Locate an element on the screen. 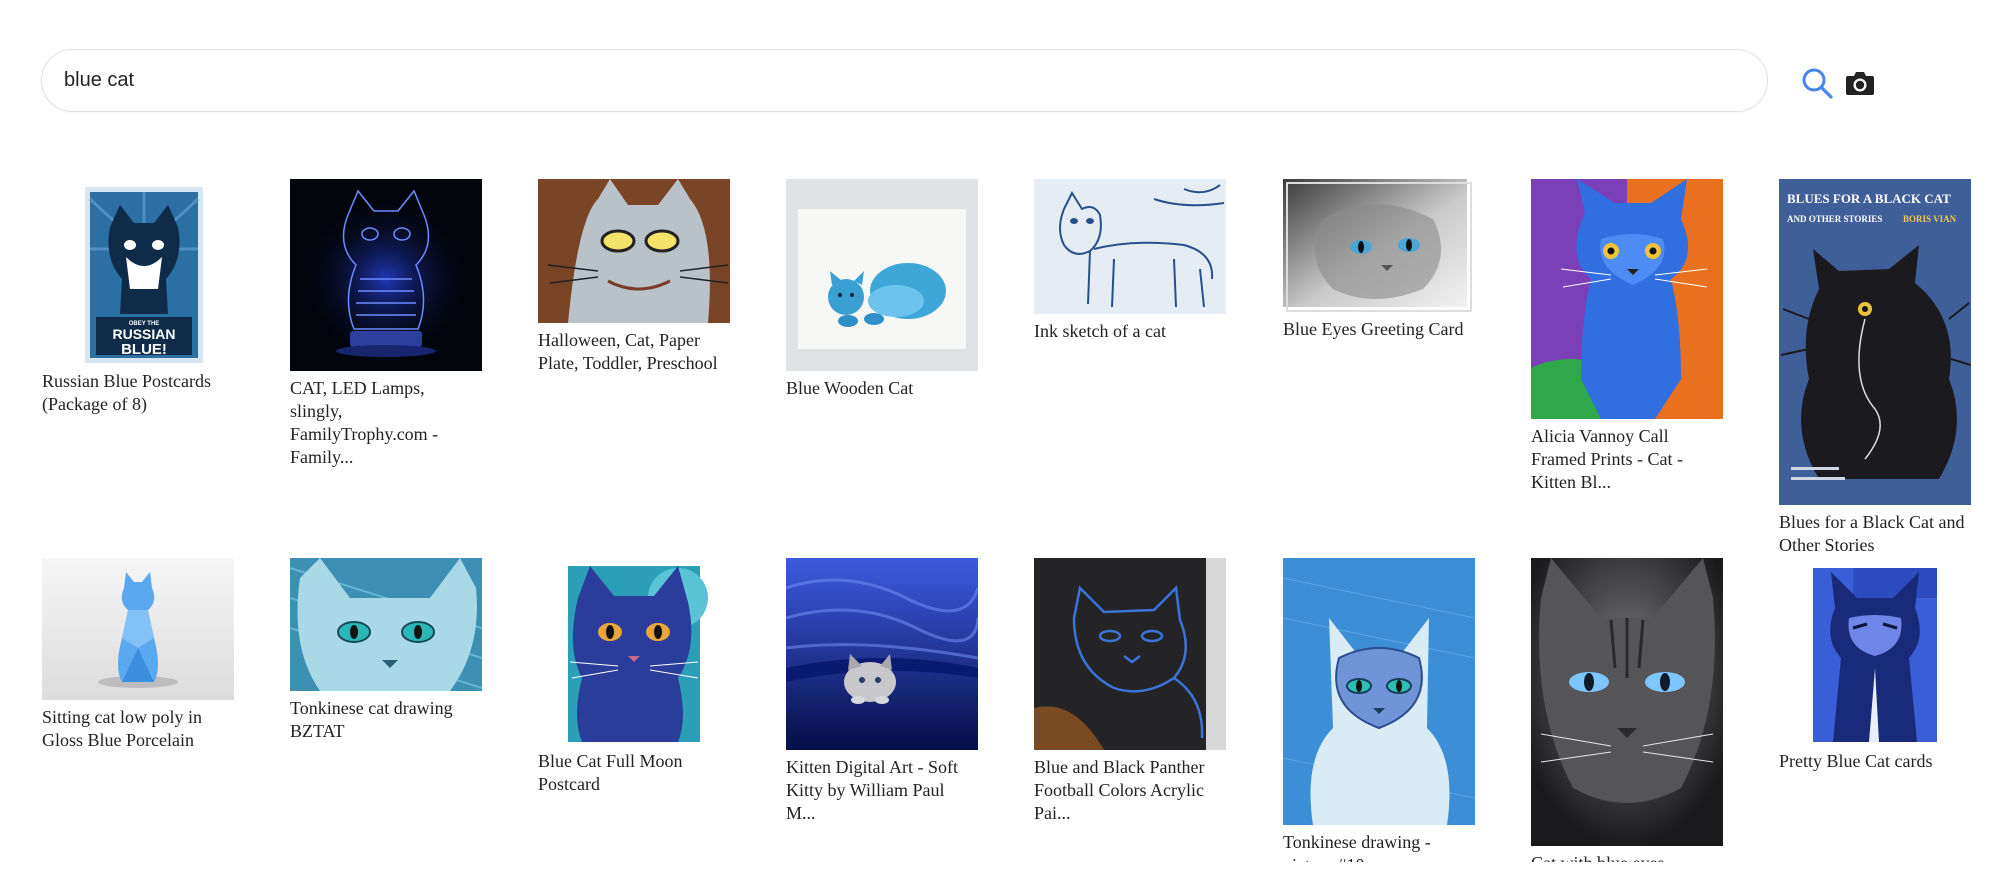 The image size is (1993, 882). result-image-paper-plate-cat is located at coordinates (634, 251).